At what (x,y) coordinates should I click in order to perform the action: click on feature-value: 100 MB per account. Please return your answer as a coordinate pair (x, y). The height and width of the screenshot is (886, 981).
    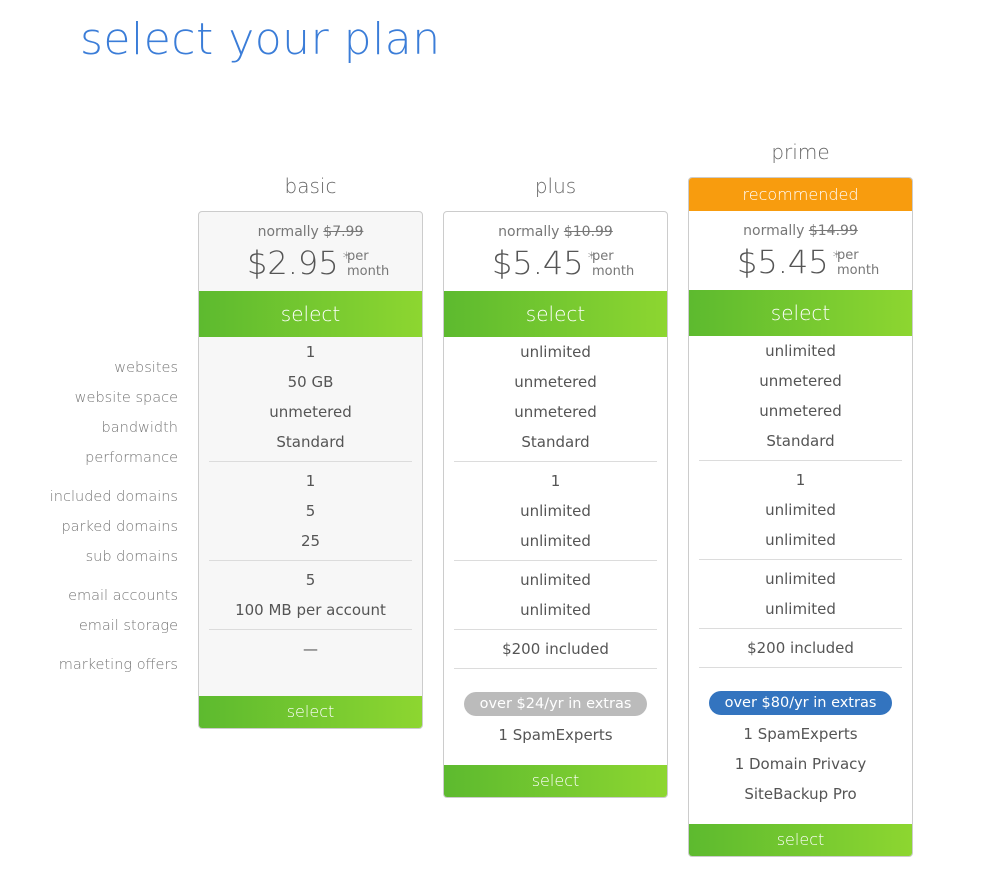
    Looking at the image, I should click on (310, 610).